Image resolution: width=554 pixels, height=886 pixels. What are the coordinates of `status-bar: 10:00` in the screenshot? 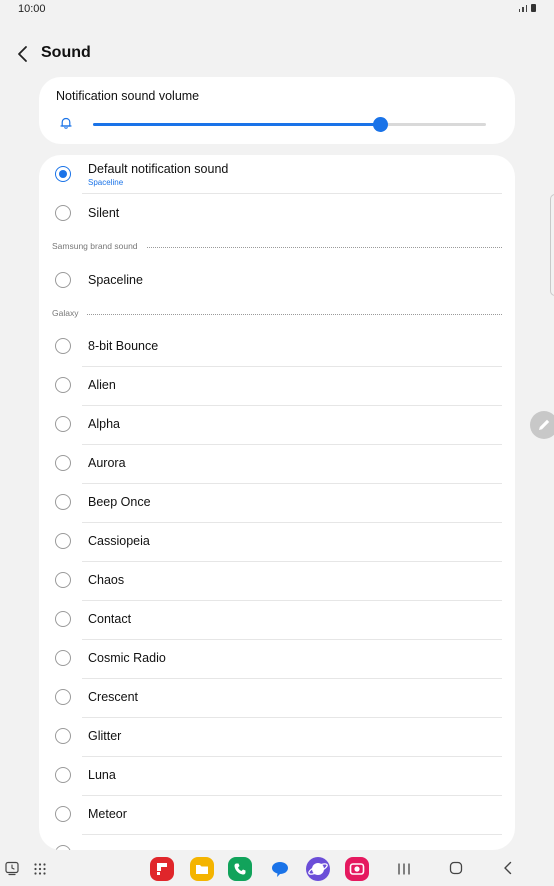 It's located at (277, 10).